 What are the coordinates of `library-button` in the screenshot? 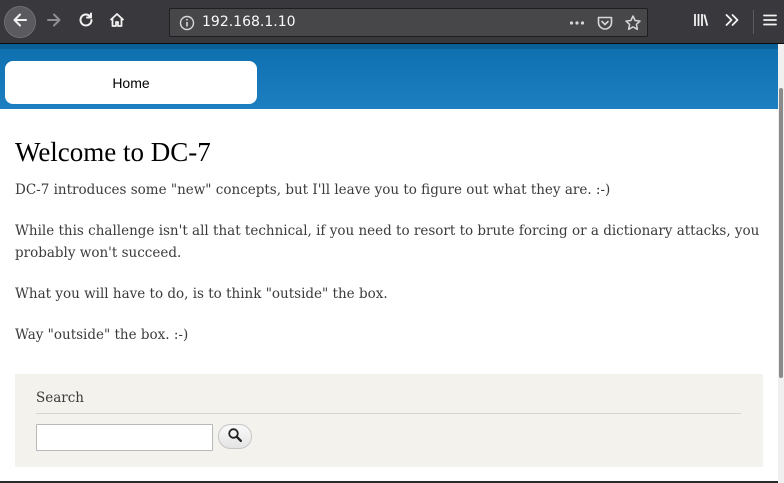 It's located at (701, 22).